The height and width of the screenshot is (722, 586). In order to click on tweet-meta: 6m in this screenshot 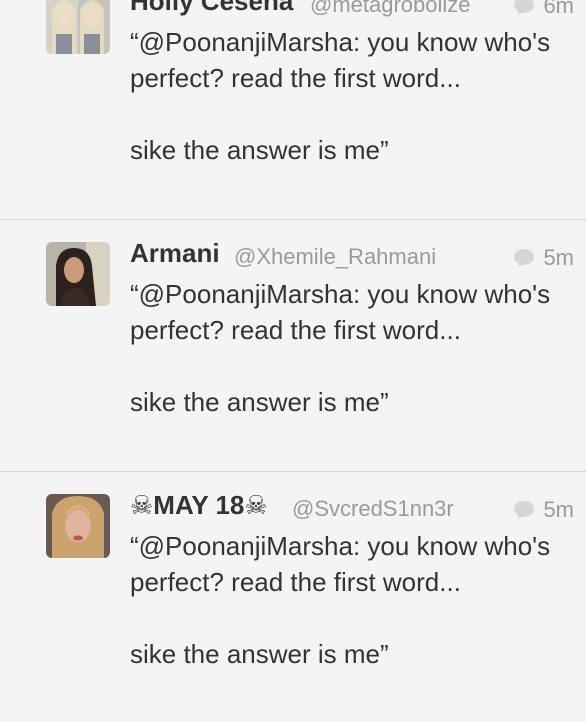, I will do `click(543, 10)`.